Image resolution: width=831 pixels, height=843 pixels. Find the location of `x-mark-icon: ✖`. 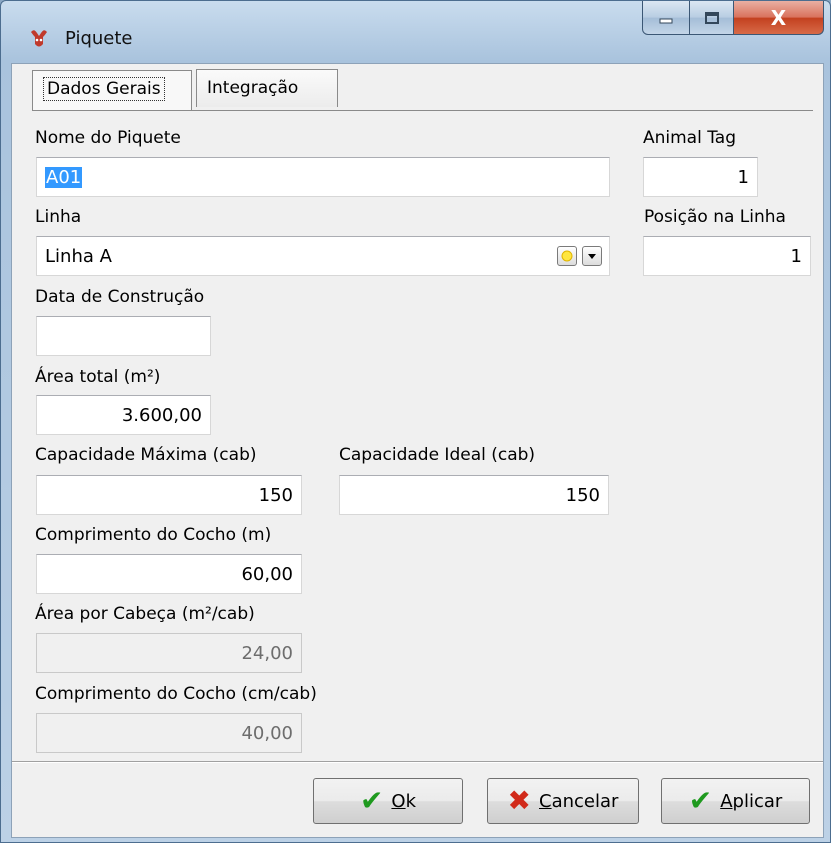

x-mark-icon: ✖ is located at coordinates (519, 800).